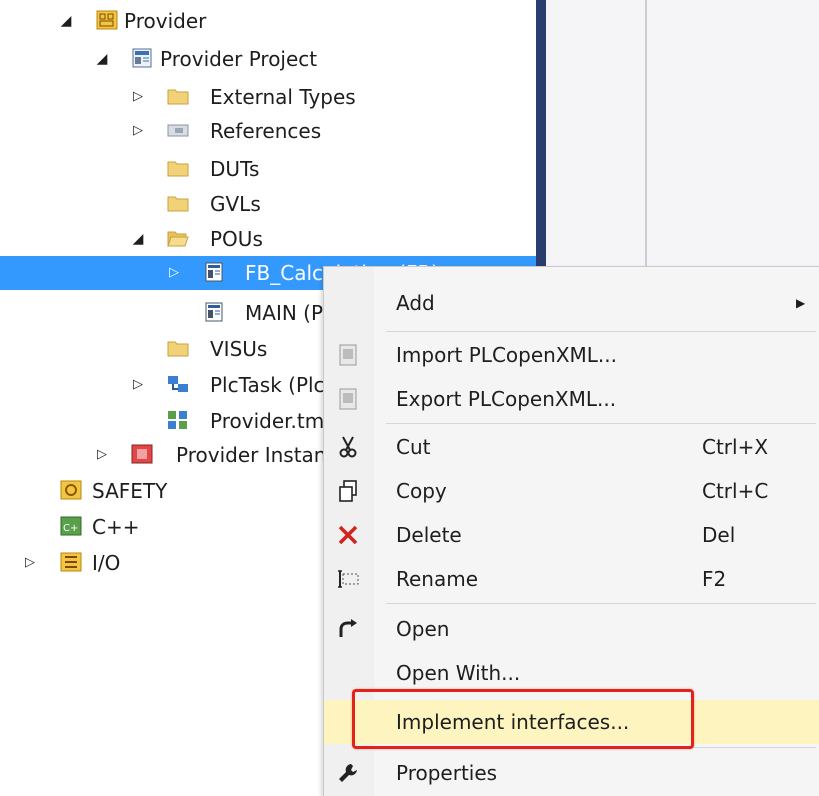 The height and width of the screenshot is (796, 819). Describe the element at coordinates (214, 272) in the screenshot. I see `function-block-icon` at that location.